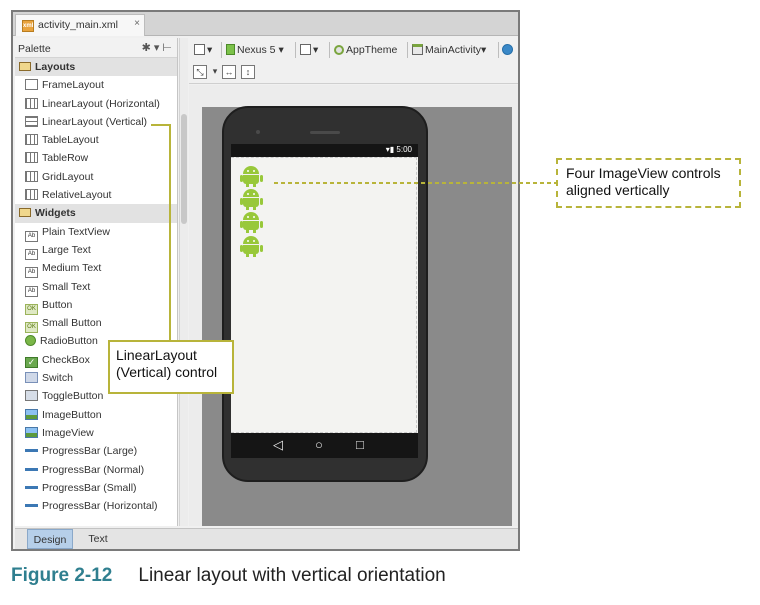 This screenshot has width=760, height=605. Describe the element at coordinates (65, 158) in the screenshot. I see `palette-item-label: TableRow` at that location.